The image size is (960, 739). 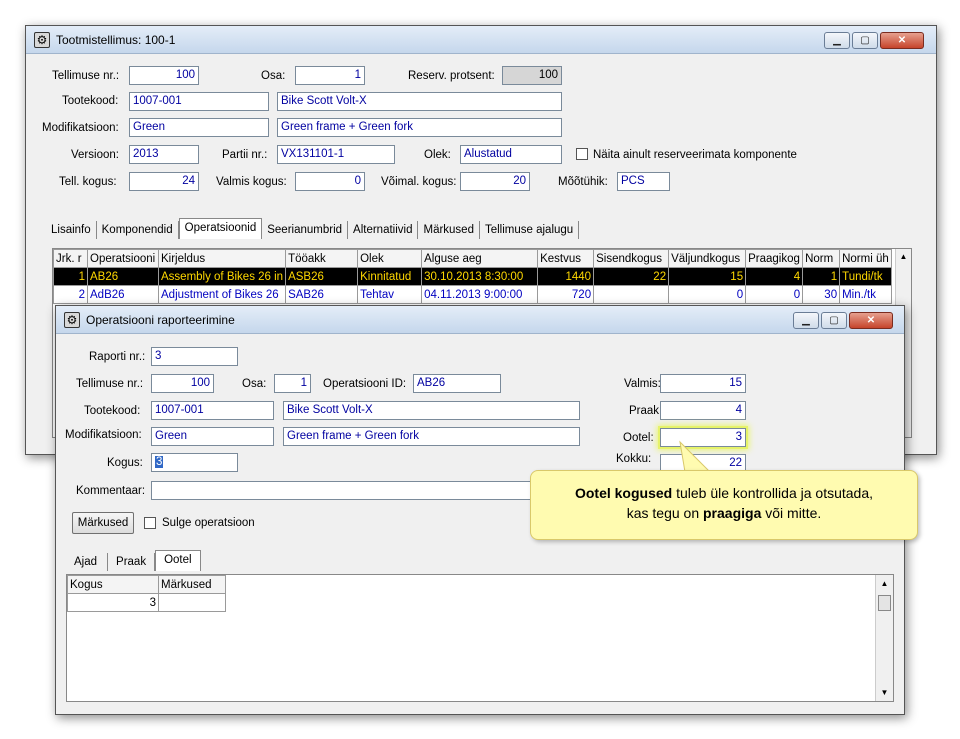 What do you see at coordinates (150, 523) in the screenshot?
I see `sulge-operatsioon-checkbox` at bounding box center [150, 523].